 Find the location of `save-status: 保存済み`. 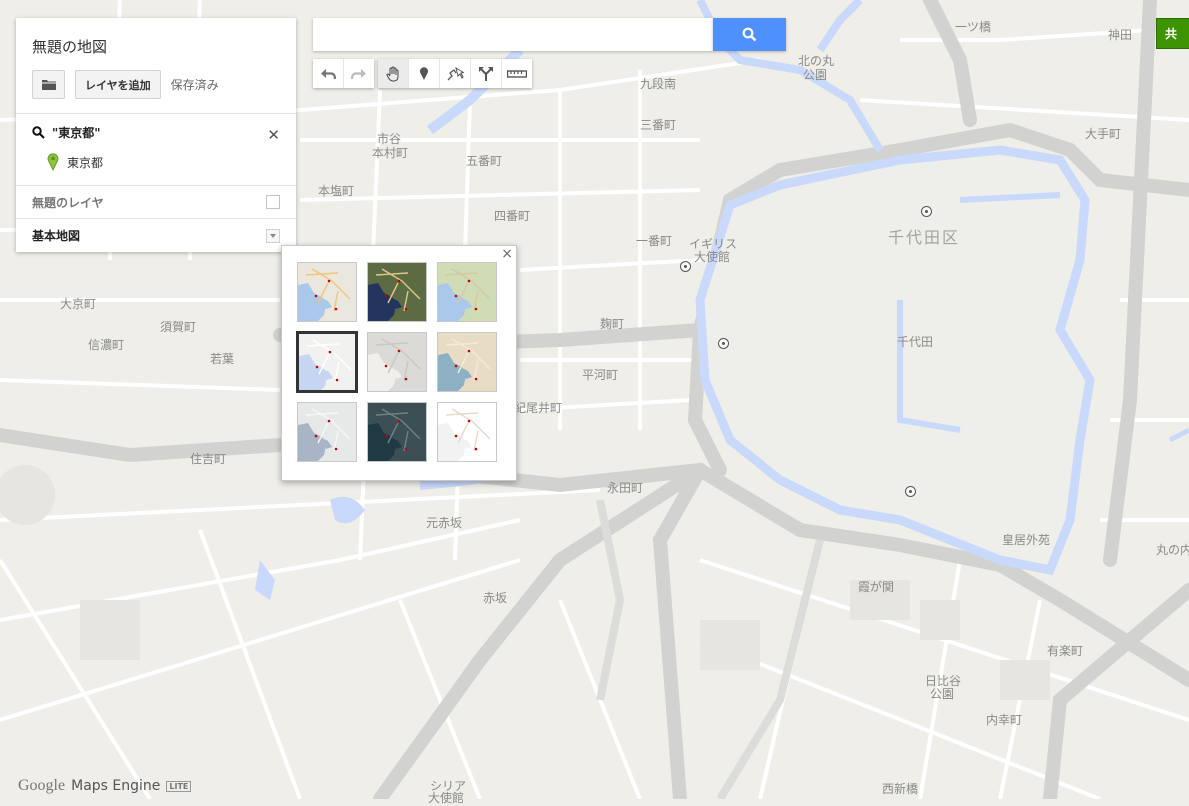

save-status: 保存済み is located at coordinates (194, 85).